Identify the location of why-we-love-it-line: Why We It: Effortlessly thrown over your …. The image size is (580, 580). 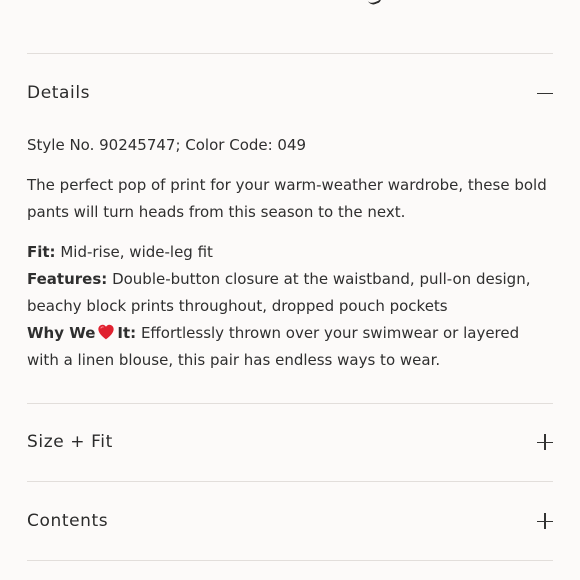
(290, 347).